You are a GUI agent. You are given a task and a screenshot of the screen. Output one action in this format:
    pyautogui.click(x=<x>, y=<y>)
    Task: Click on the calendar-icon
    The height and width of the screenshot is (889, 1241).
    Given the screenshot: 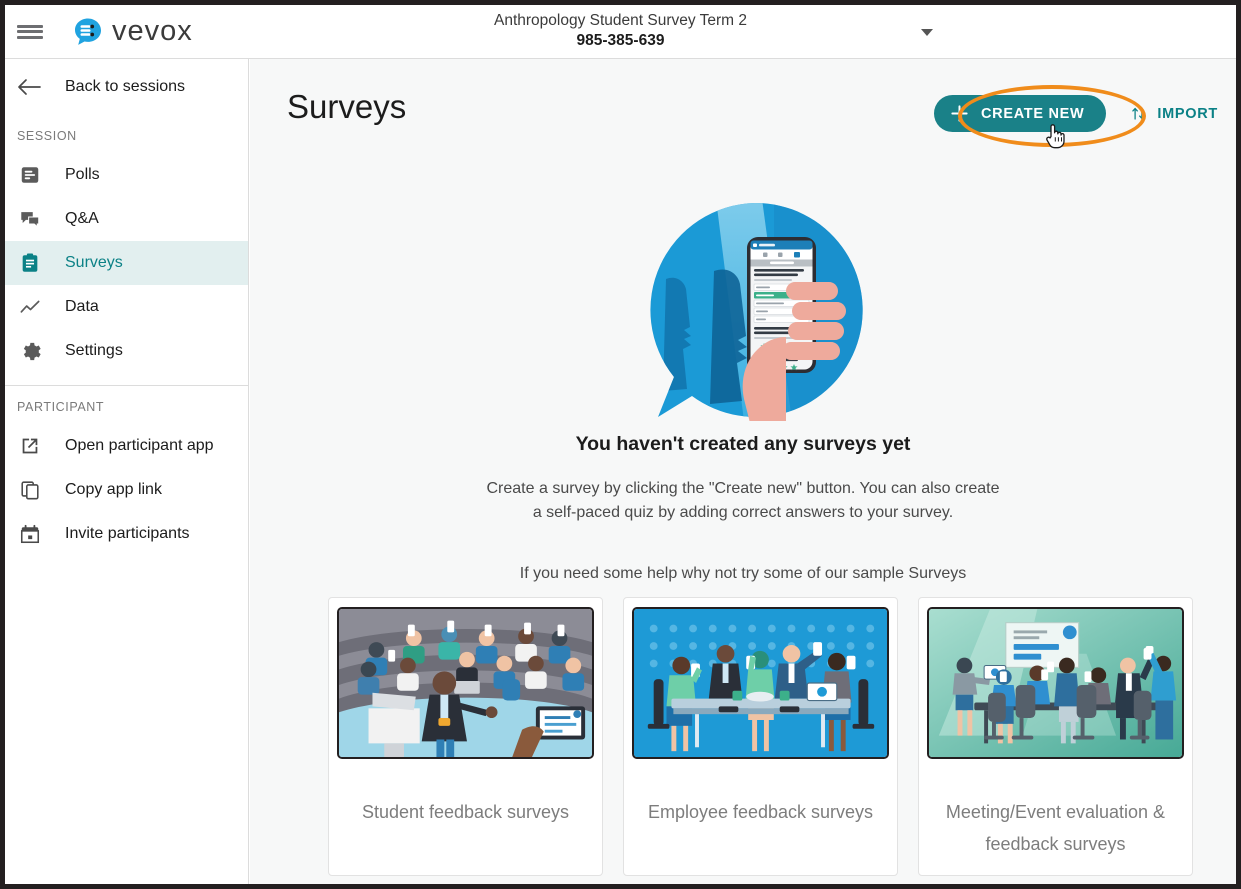 What is the action you would take?
    pyautogui.click(x=30, y=534)
    